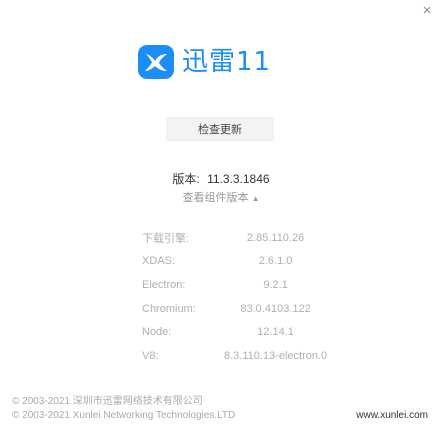 The image size is (442, 436). Describe the element at coordinates (107, 401) in the screenshot. I see `copyright-cn: © 2003-2021 深圳市迅雷网络技术有限公司` at that location.